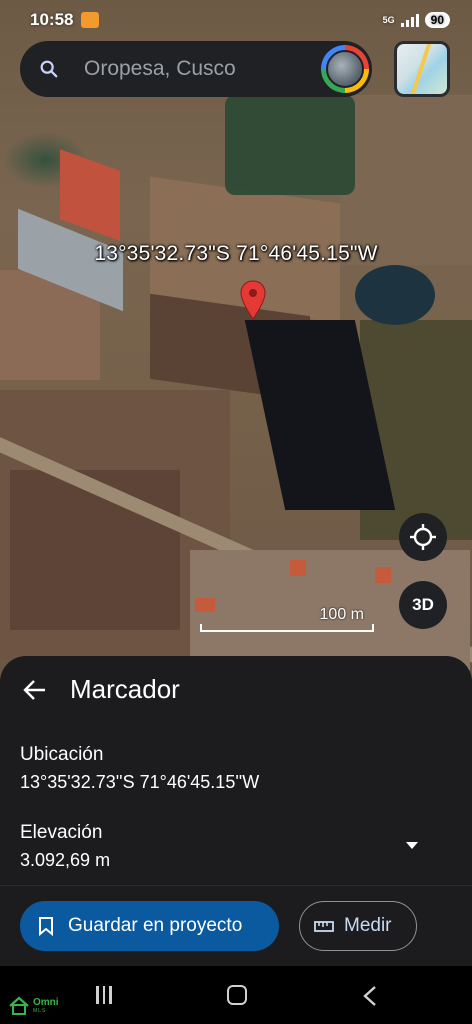 This screenshot has height=1024, width=472. What do you see at coordinates (287, 619) in the screenshot?
I see `map-scale: 100 m` at bounding box center [287, 619].